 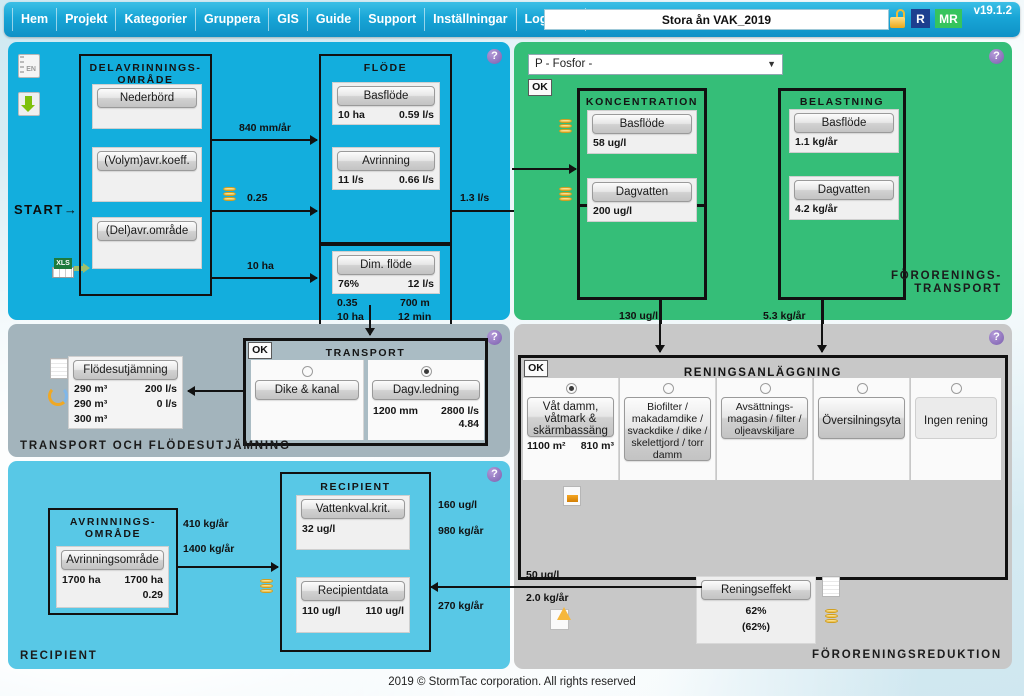 I want to click on load-stormwater-button: Dagvatten, so click(x=844, y=190).